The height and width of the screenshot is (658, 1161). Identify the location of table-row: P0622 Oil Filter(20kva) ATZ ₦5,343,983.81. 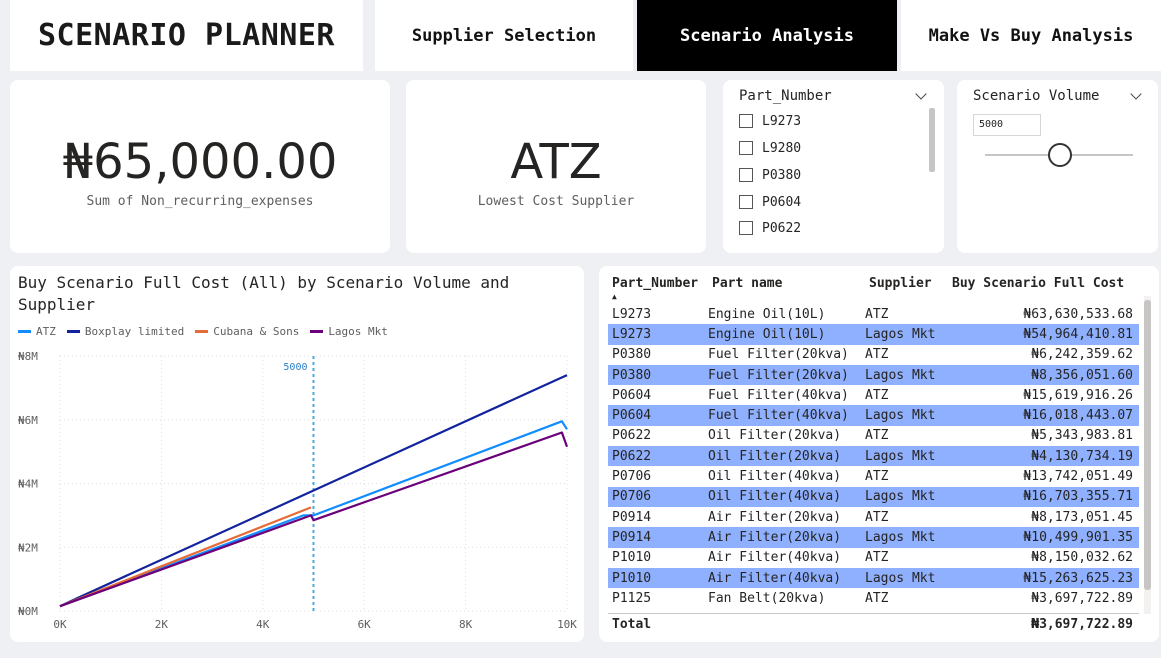
(873, 436).